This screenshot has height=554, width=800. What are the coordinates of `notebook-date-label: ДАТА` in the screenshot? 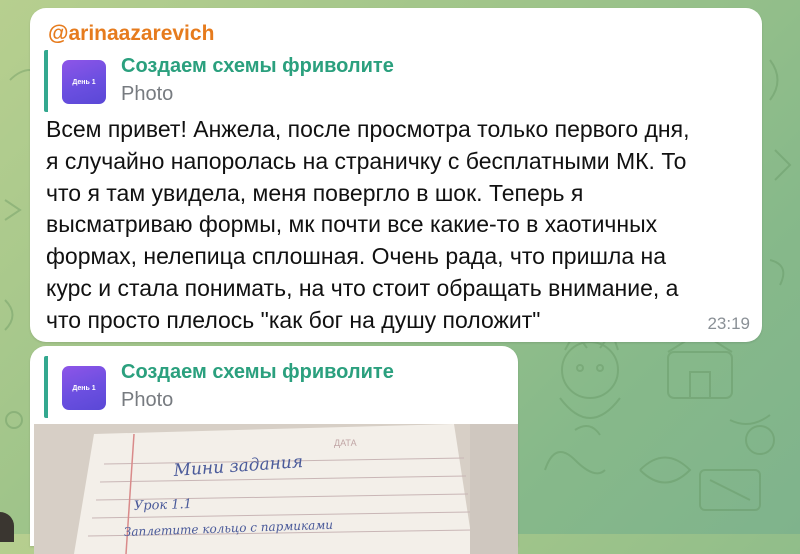 It's located at (345, 443).